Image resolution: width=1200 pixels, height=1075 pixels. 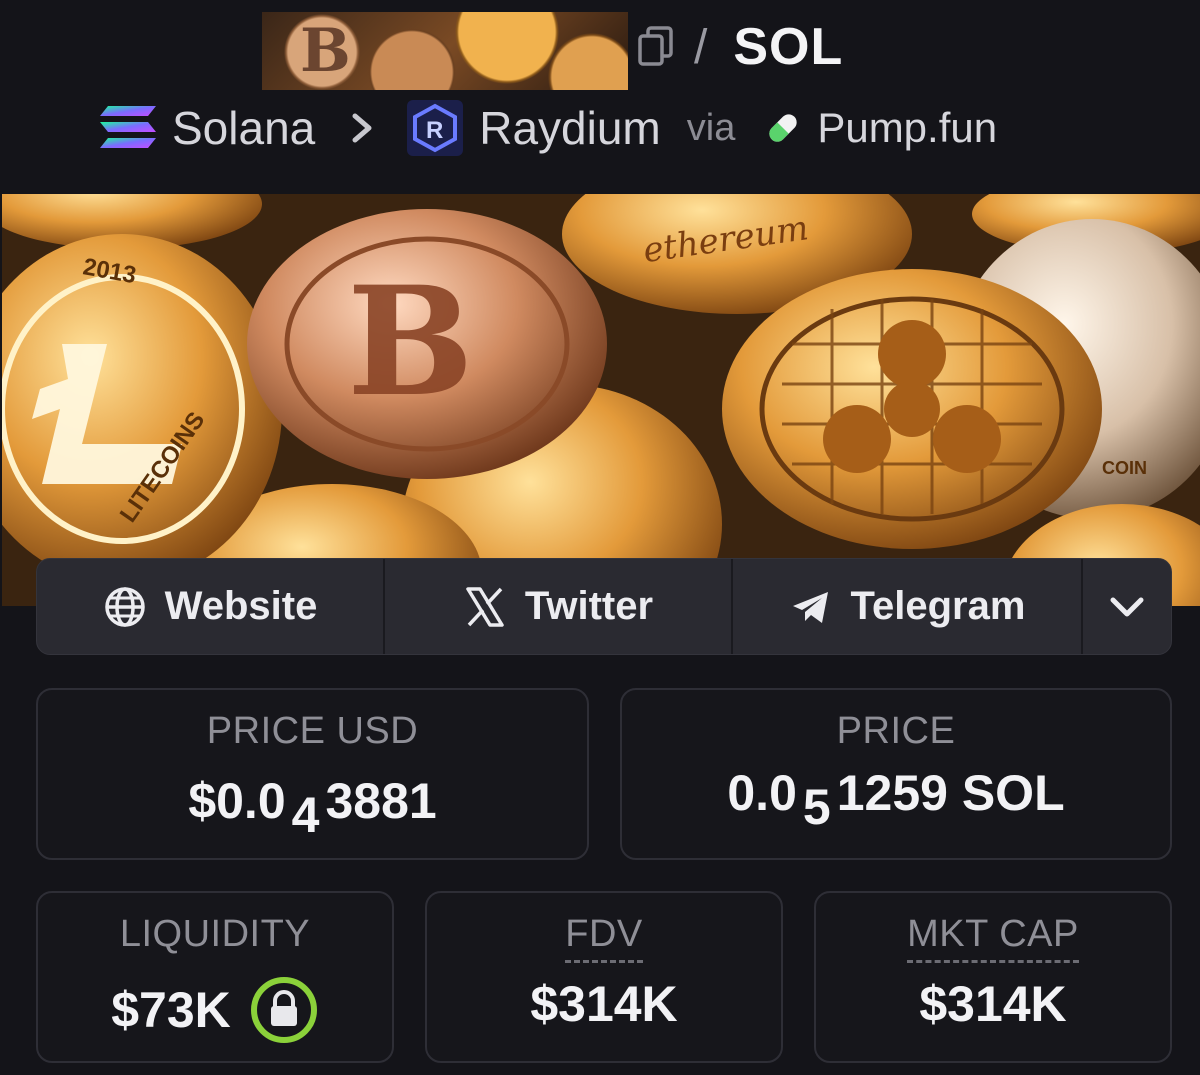 What do you see at coordinates (243, 128) in the screenshot?
I see `chain-name: Solana` at bounding box center [243, 128].